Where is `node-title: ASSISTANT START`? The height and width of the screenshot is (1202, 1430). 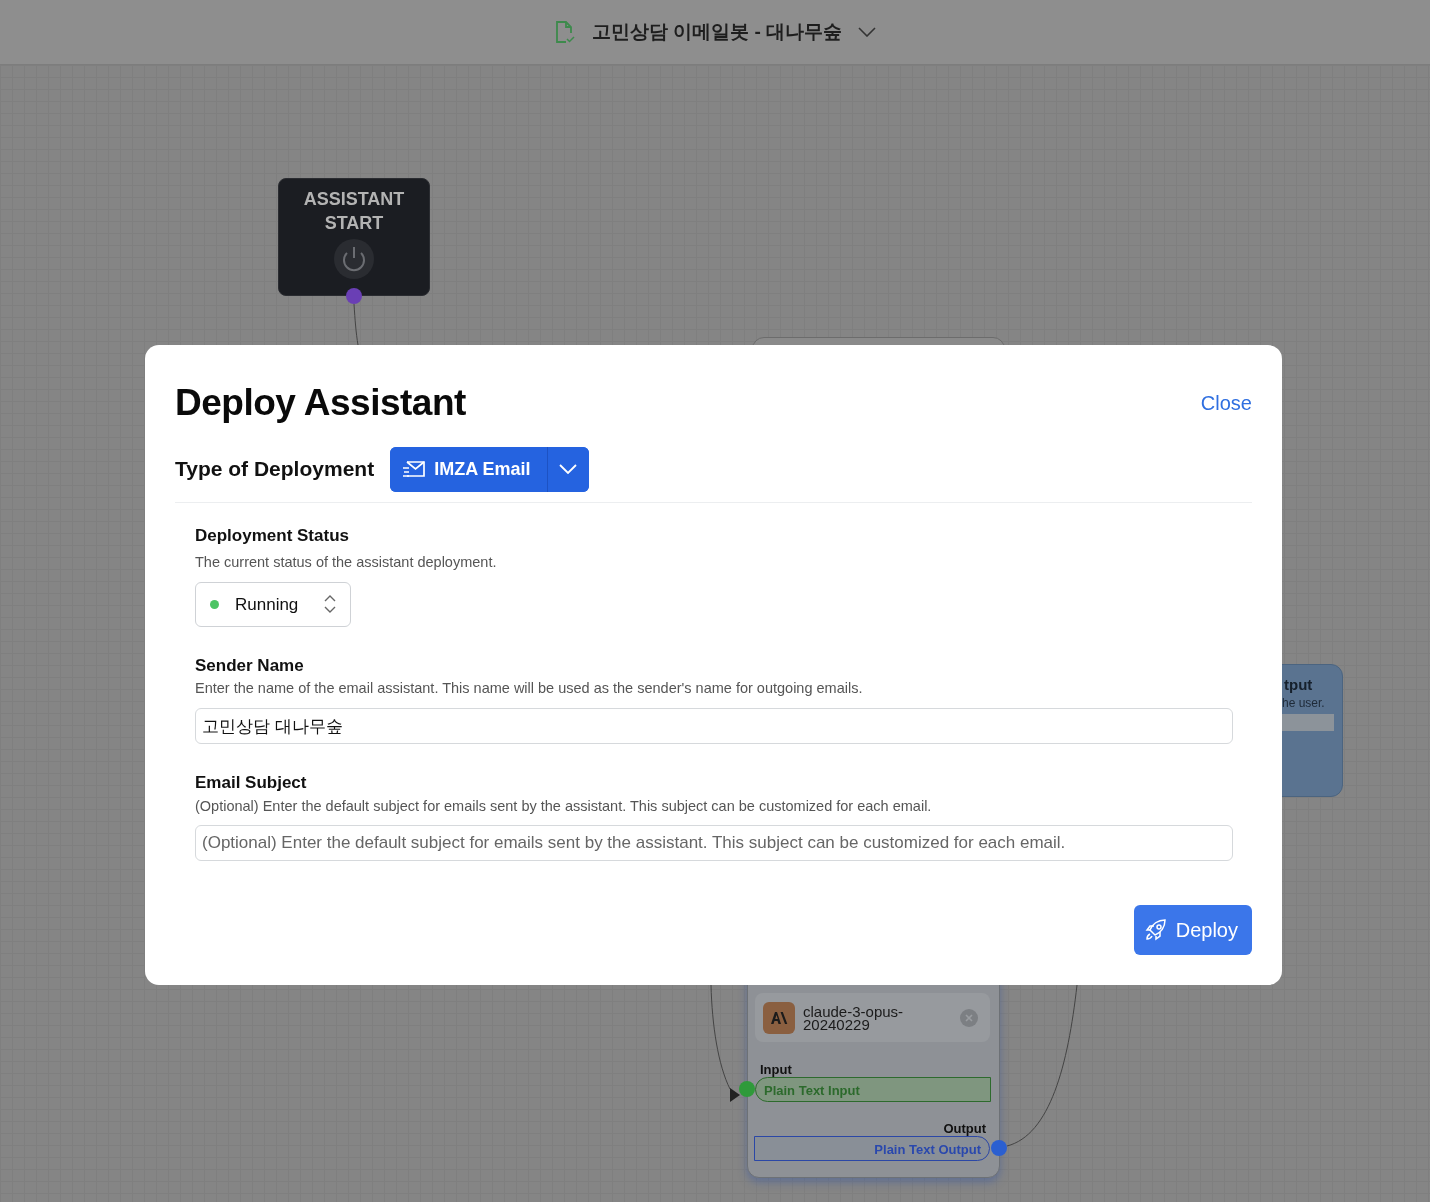
node-title: ASSISTANT START is located at coordinates (354, 211).